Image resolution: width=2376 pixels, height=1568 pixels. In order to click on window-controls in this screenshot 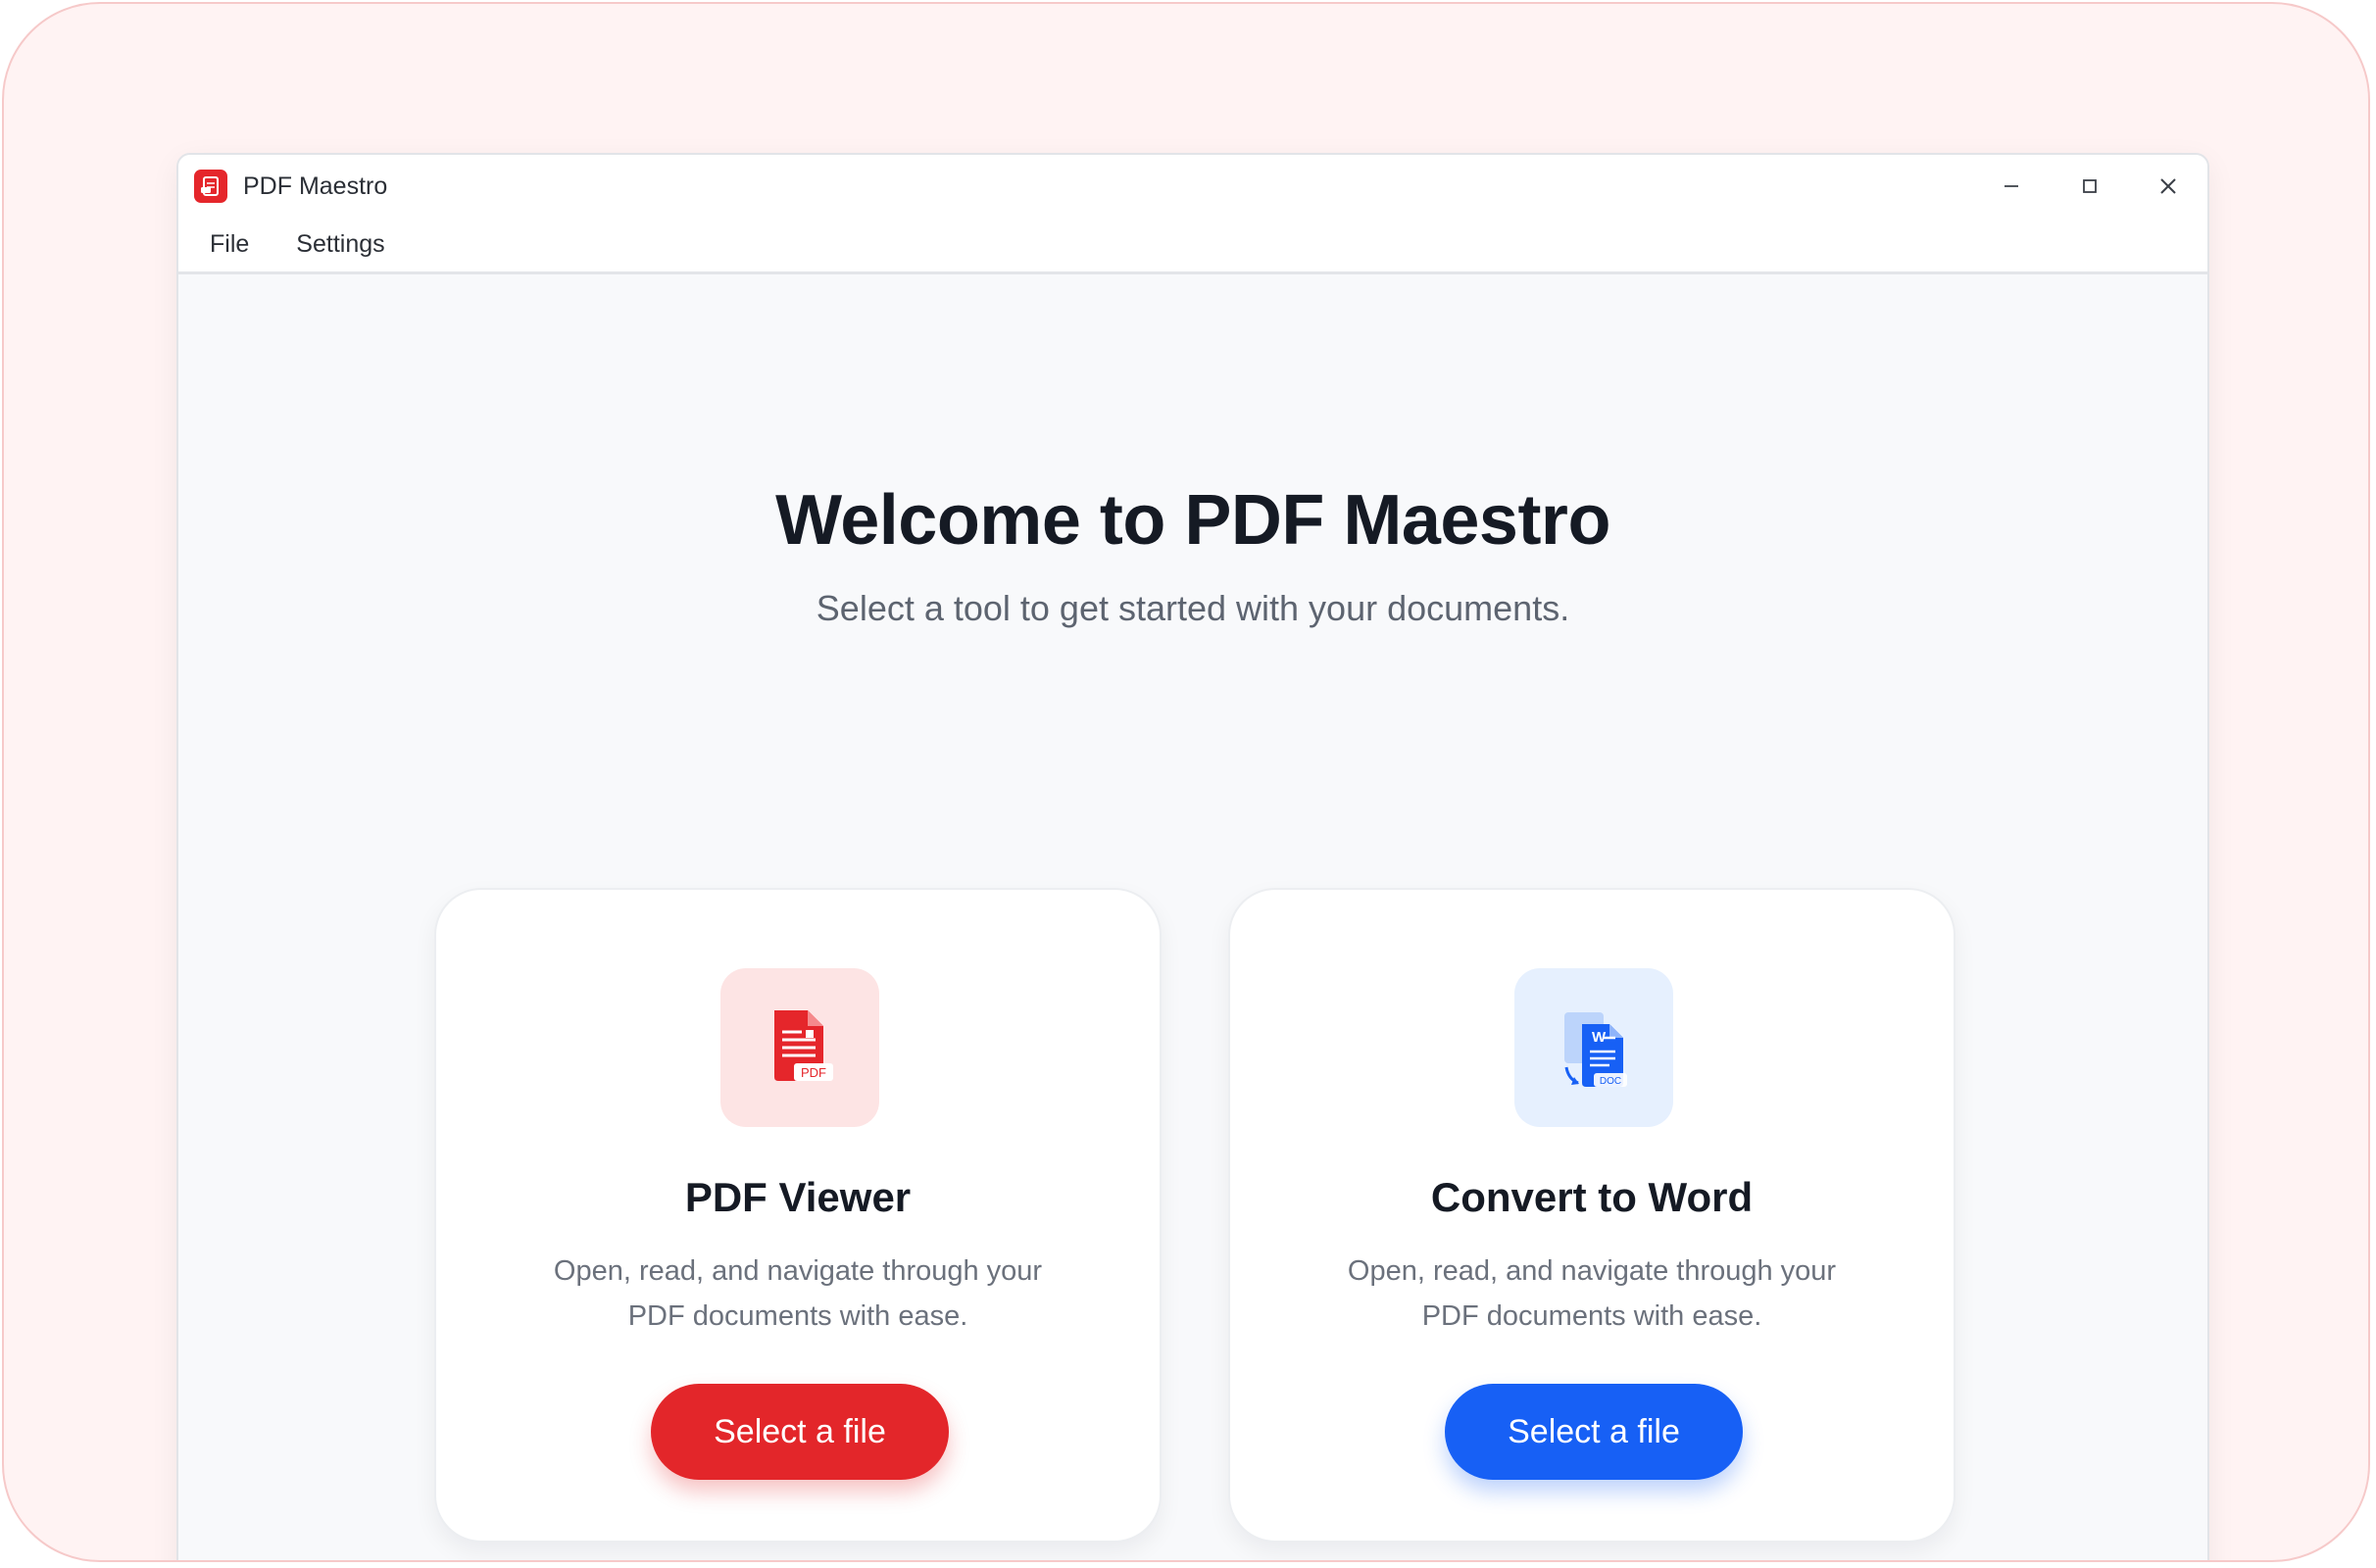, I will do `click(2089, 186)`.